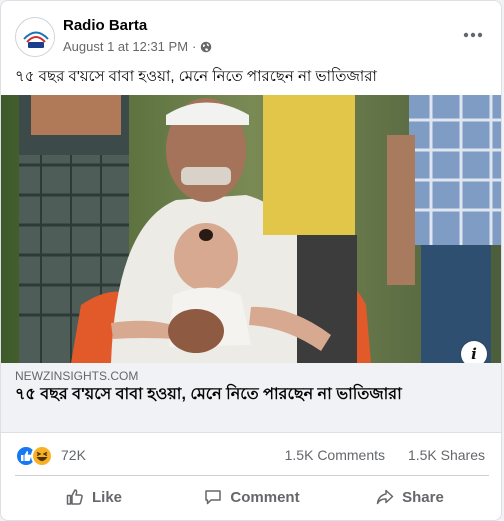 Image resolution: width=504 pixels, height=521 pixels. Describe the element at coordinates (106, 497) in the screenshot. I see `like-label: Like` at that location.